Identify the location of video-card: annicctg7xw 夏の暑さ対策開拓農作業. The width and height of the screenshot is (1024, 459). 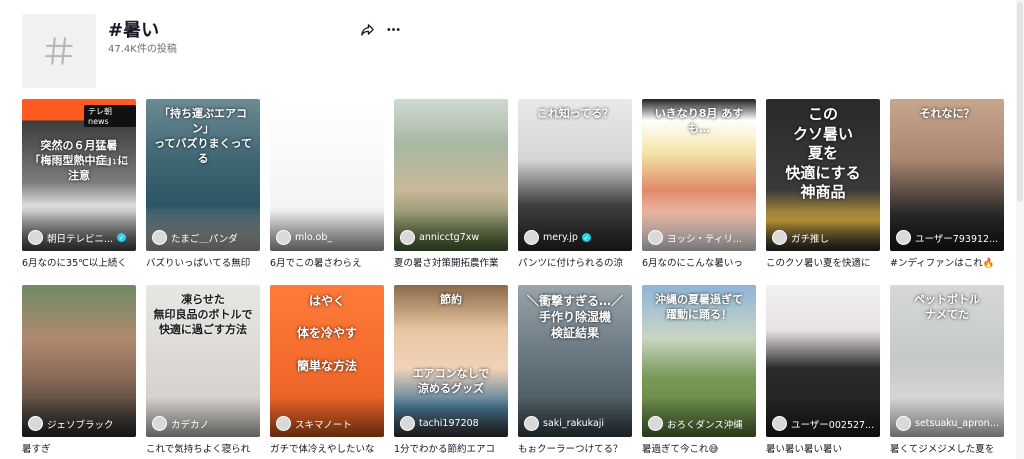
(451, 184).